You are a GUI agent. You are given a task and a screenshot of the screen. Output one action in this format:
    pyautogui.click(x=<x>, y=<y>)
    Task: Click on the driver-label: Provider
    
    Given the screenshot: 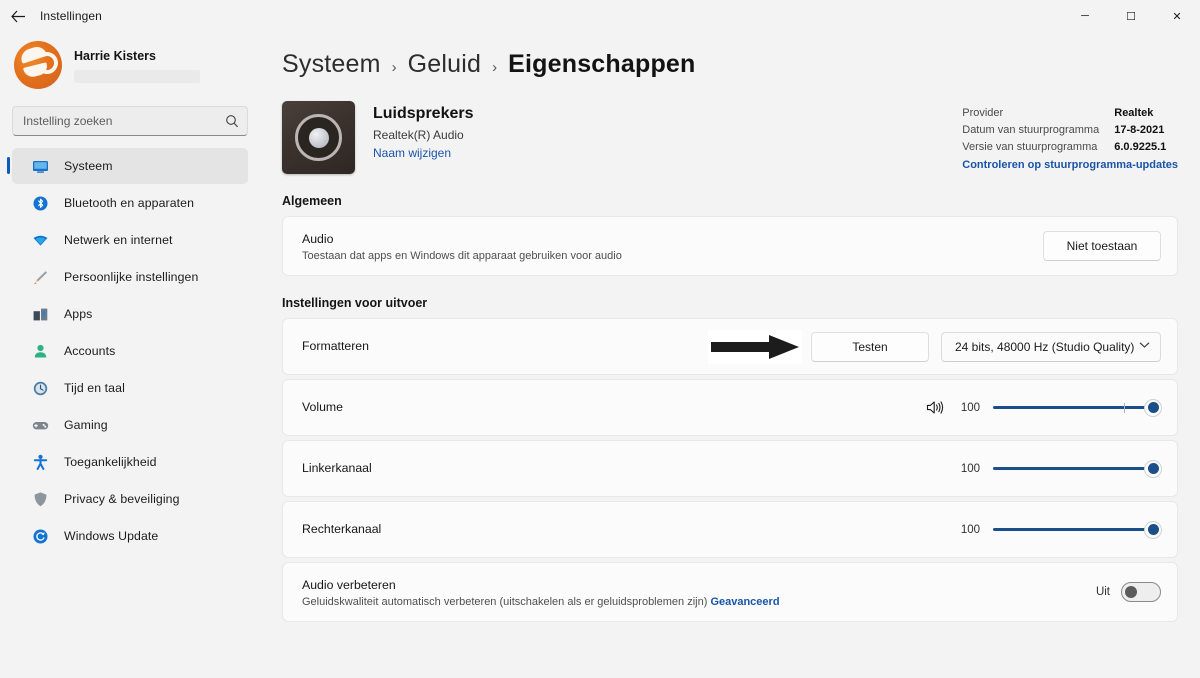 What is the action you would take?
    pyautogui.click(x=983, y=113)
    